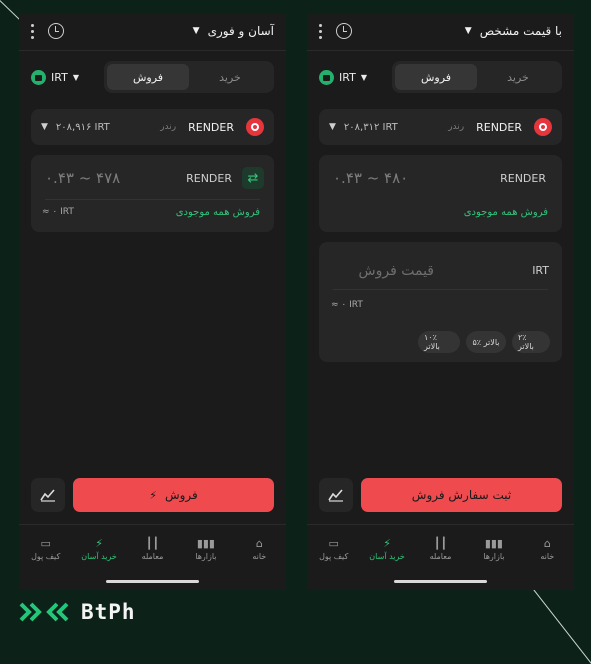  I want to click on brand-logo: BtPh, so click(77, 612).